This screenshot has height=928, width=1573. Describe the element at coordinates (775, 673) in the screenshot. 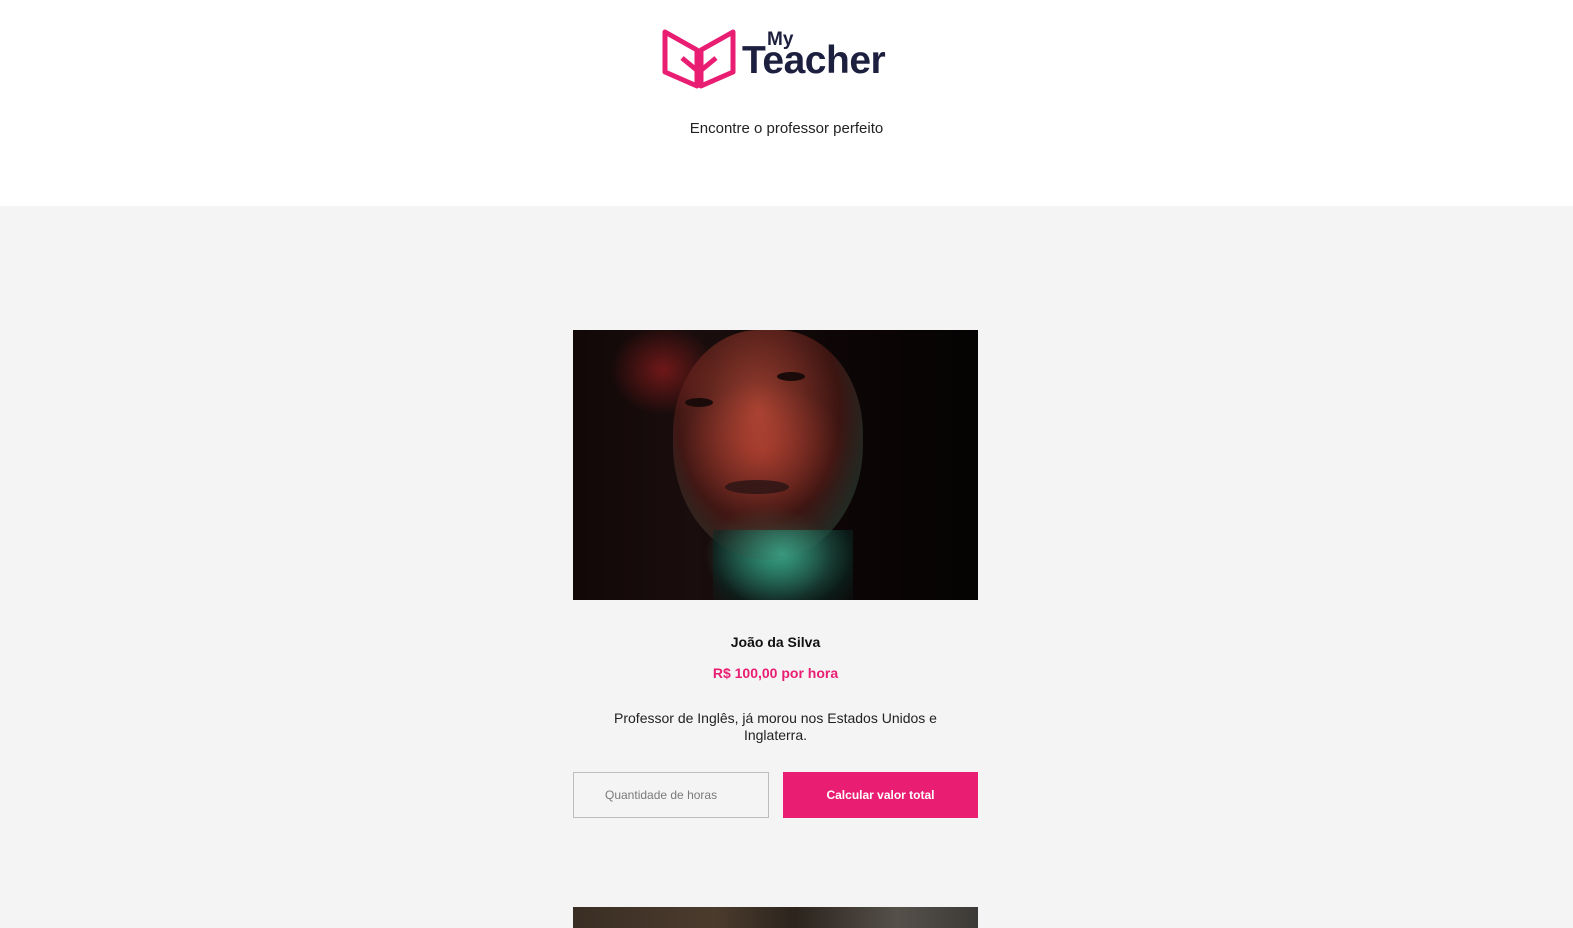

I see `teacher-price: R$ 100,00 por hora` at that location.